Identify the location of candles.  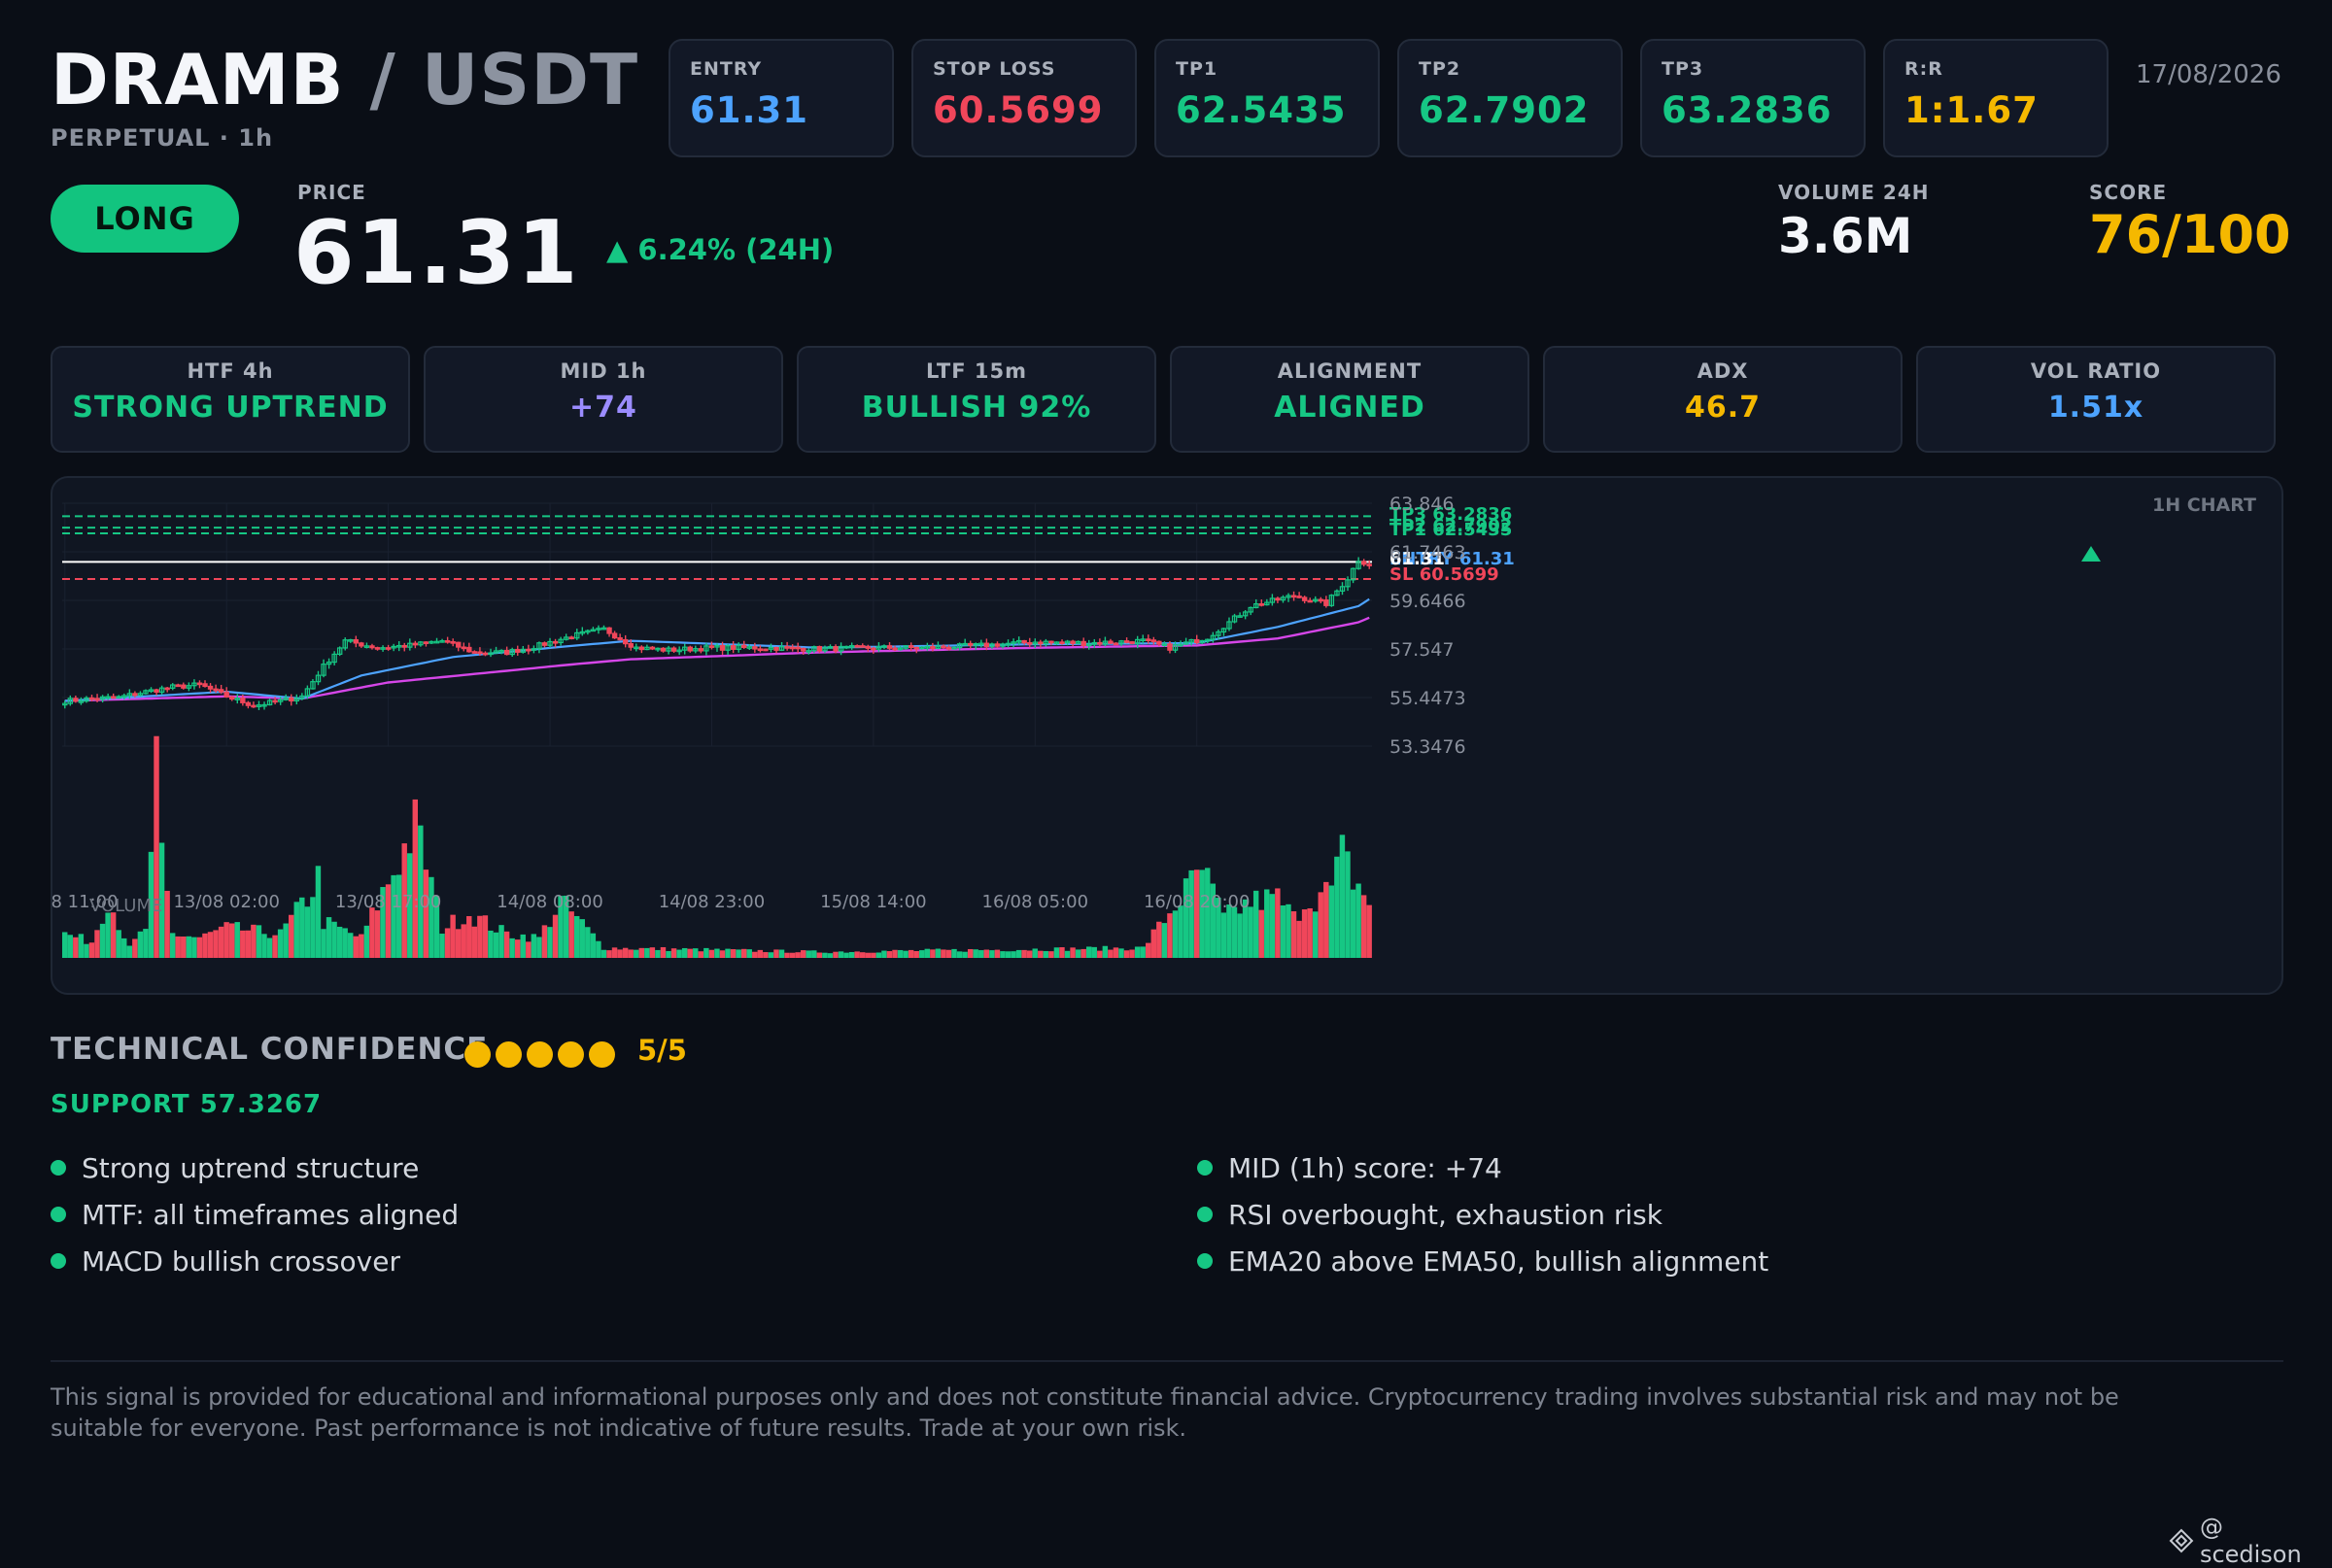
(717, 633).